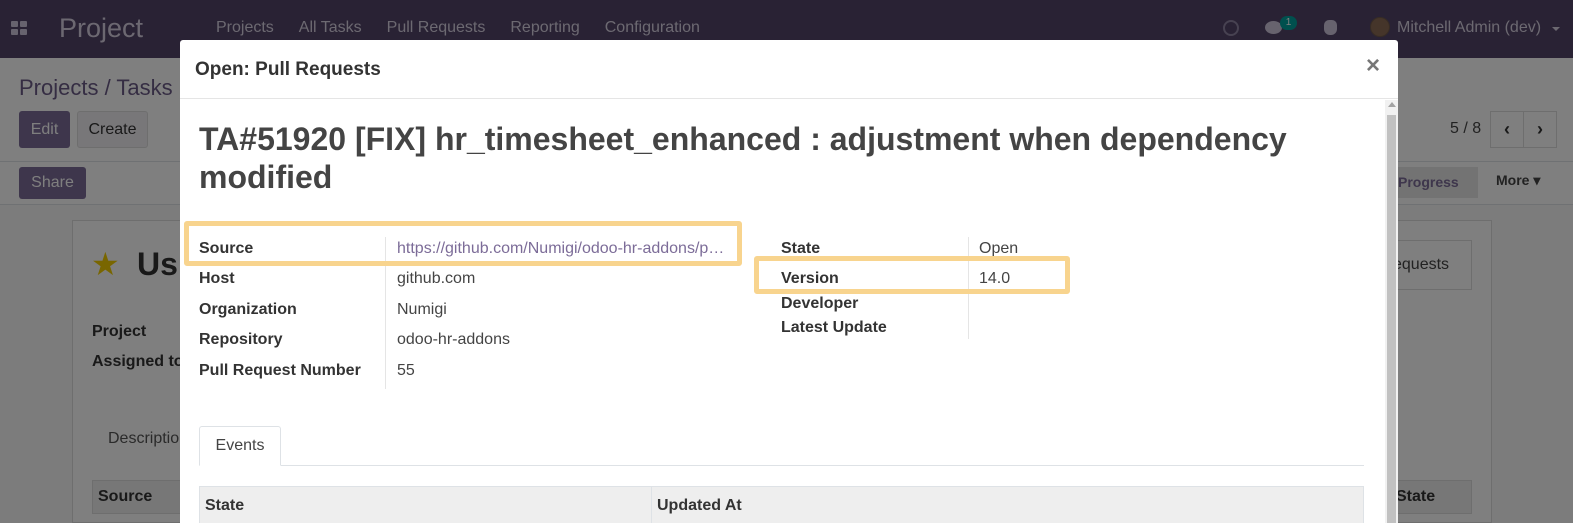 The image size is (1573, 523). I want to click on pull-request-number-label: Pull Request Number, so click(280, 370).